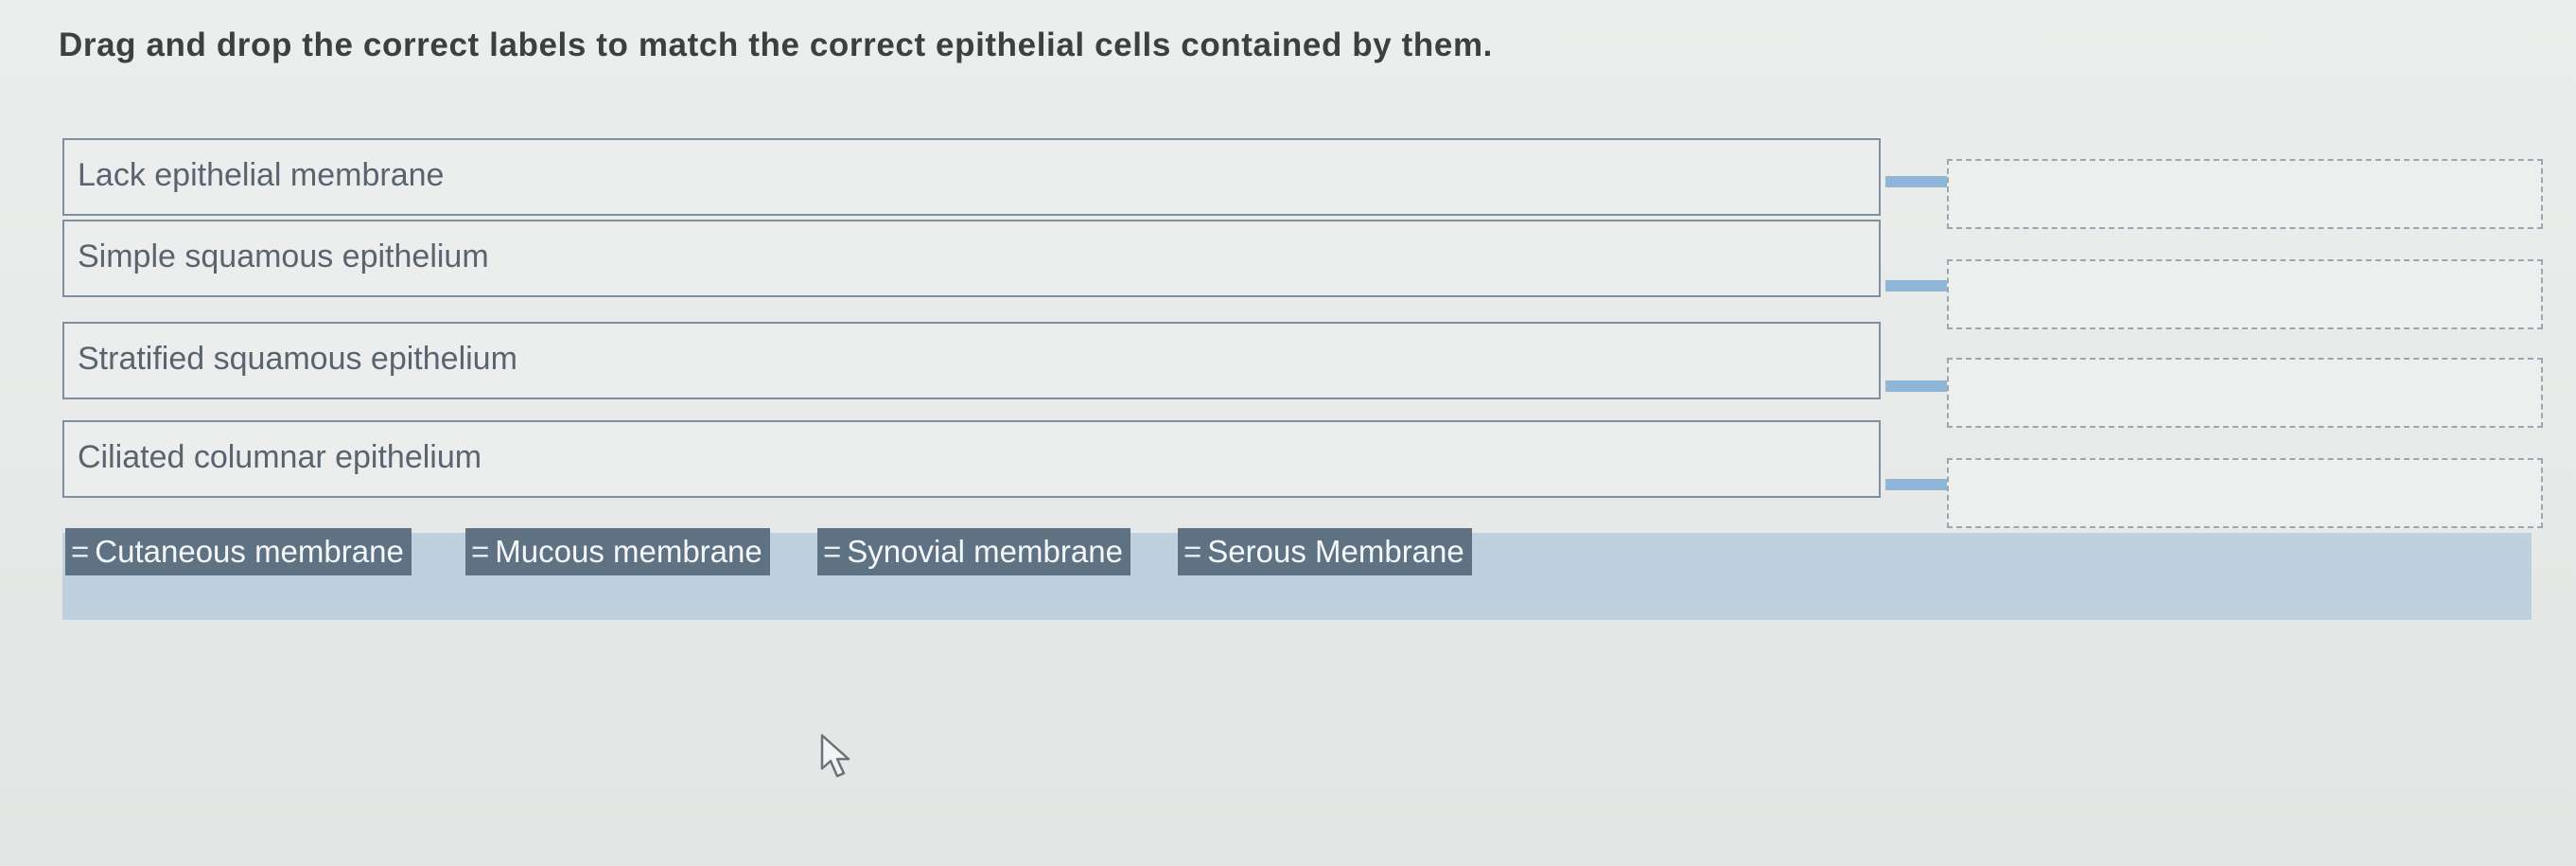  I want to click on chip-label: Synovial membrane, so click(985, 551).